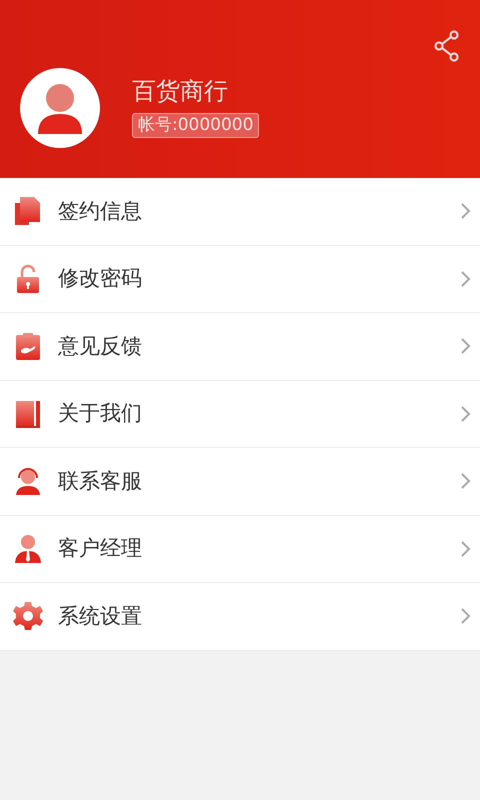 The height and width of the screenshot is (800, 480). I want to click on menu-item: 修改密码, so click(240, 279).